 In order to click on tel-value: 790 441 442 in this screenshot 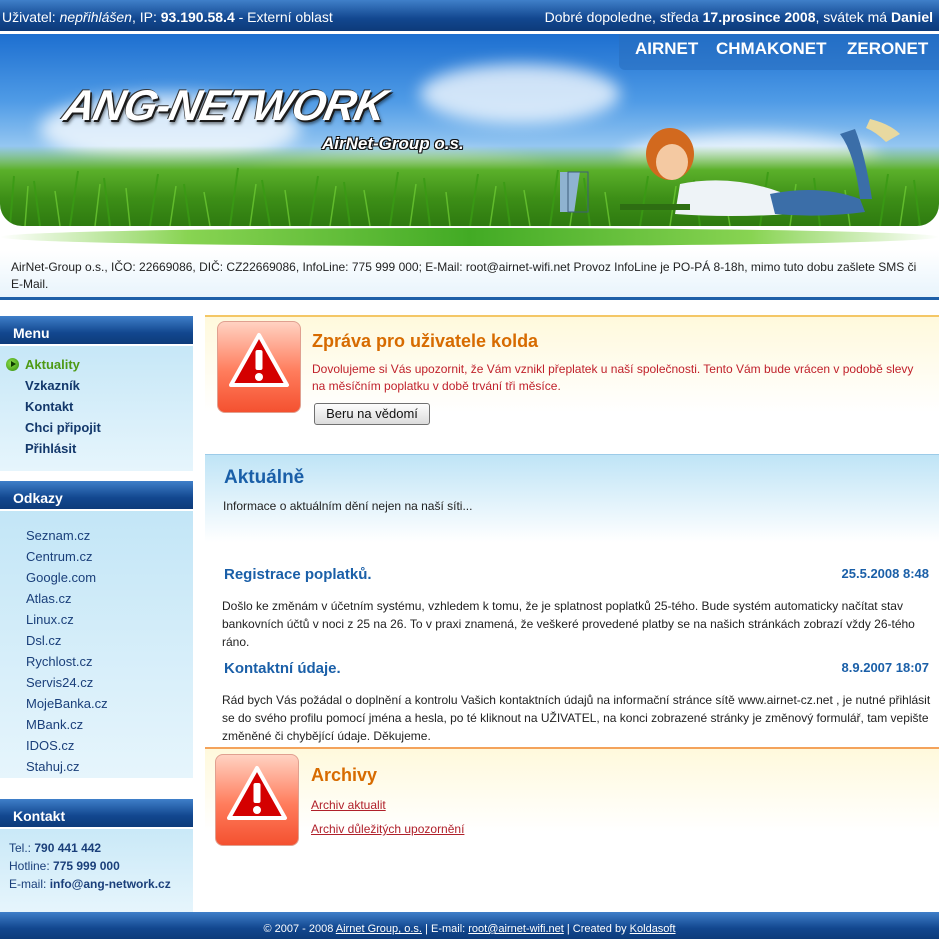, I will do `click(68, 848)`.